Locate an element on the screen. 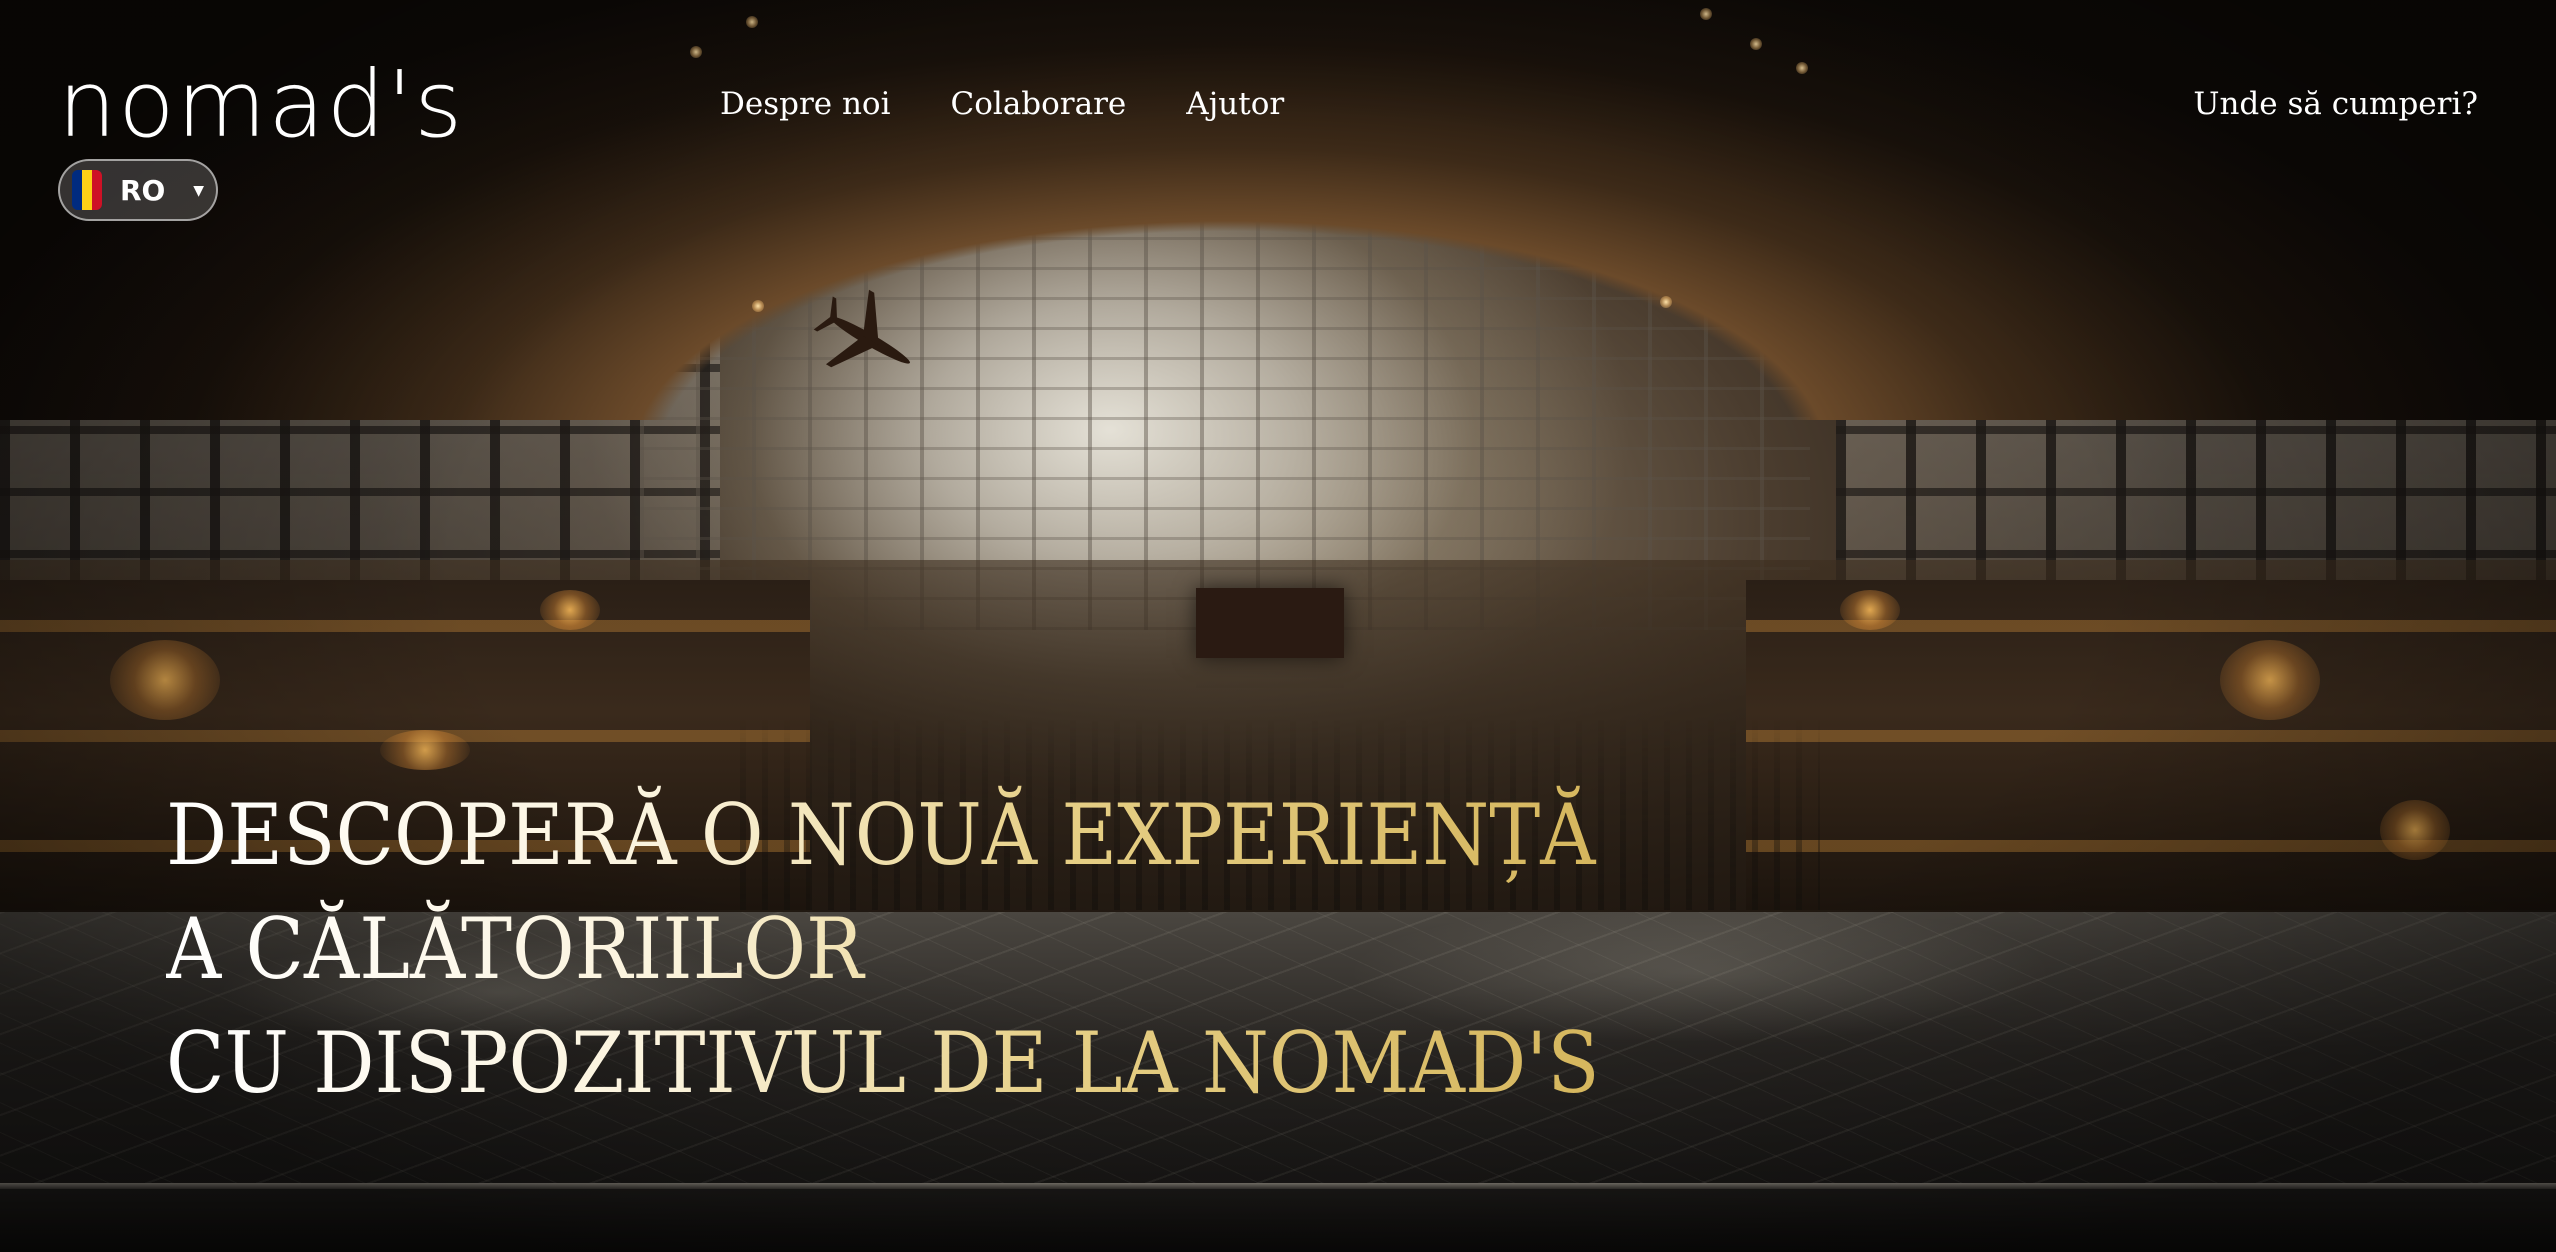  where-to-buy-link: Unde să cumperi? is located at coordinates (2335, 104).